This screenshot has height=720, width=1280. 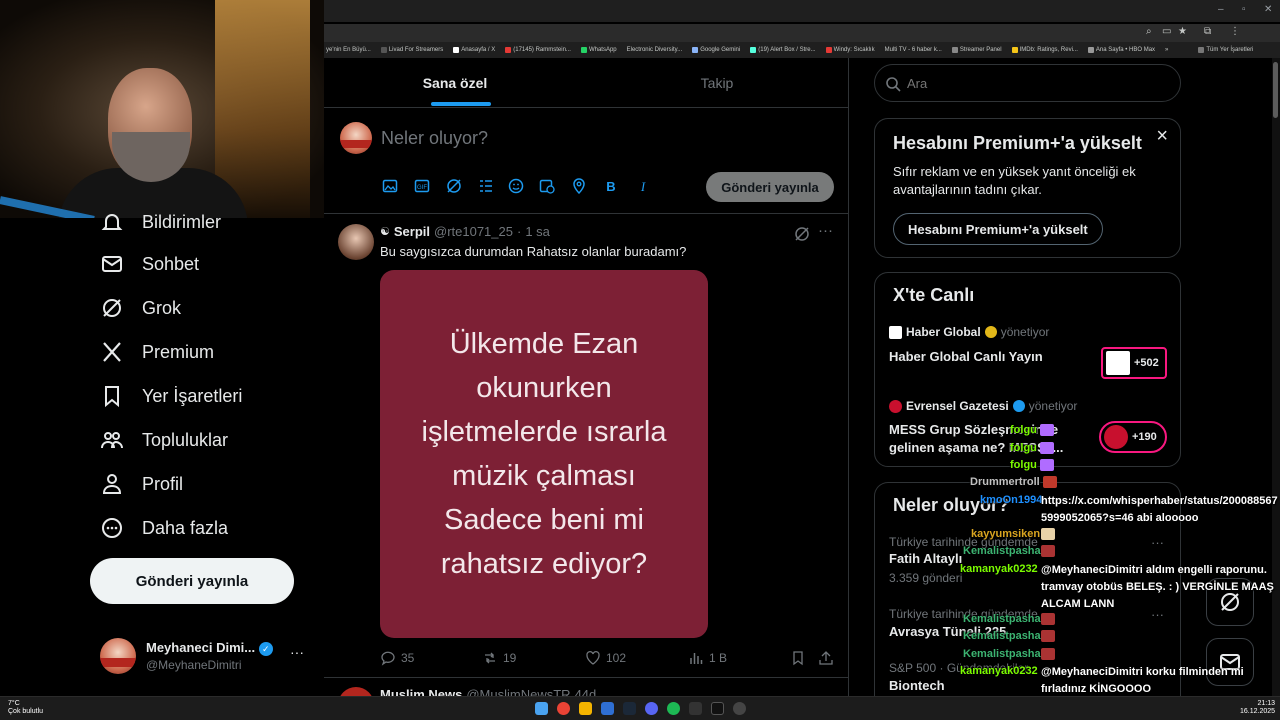 What do you see at coordinates (593, 658) in the screenshot?
I see `heart-icon` at bounding box center [593, 658].